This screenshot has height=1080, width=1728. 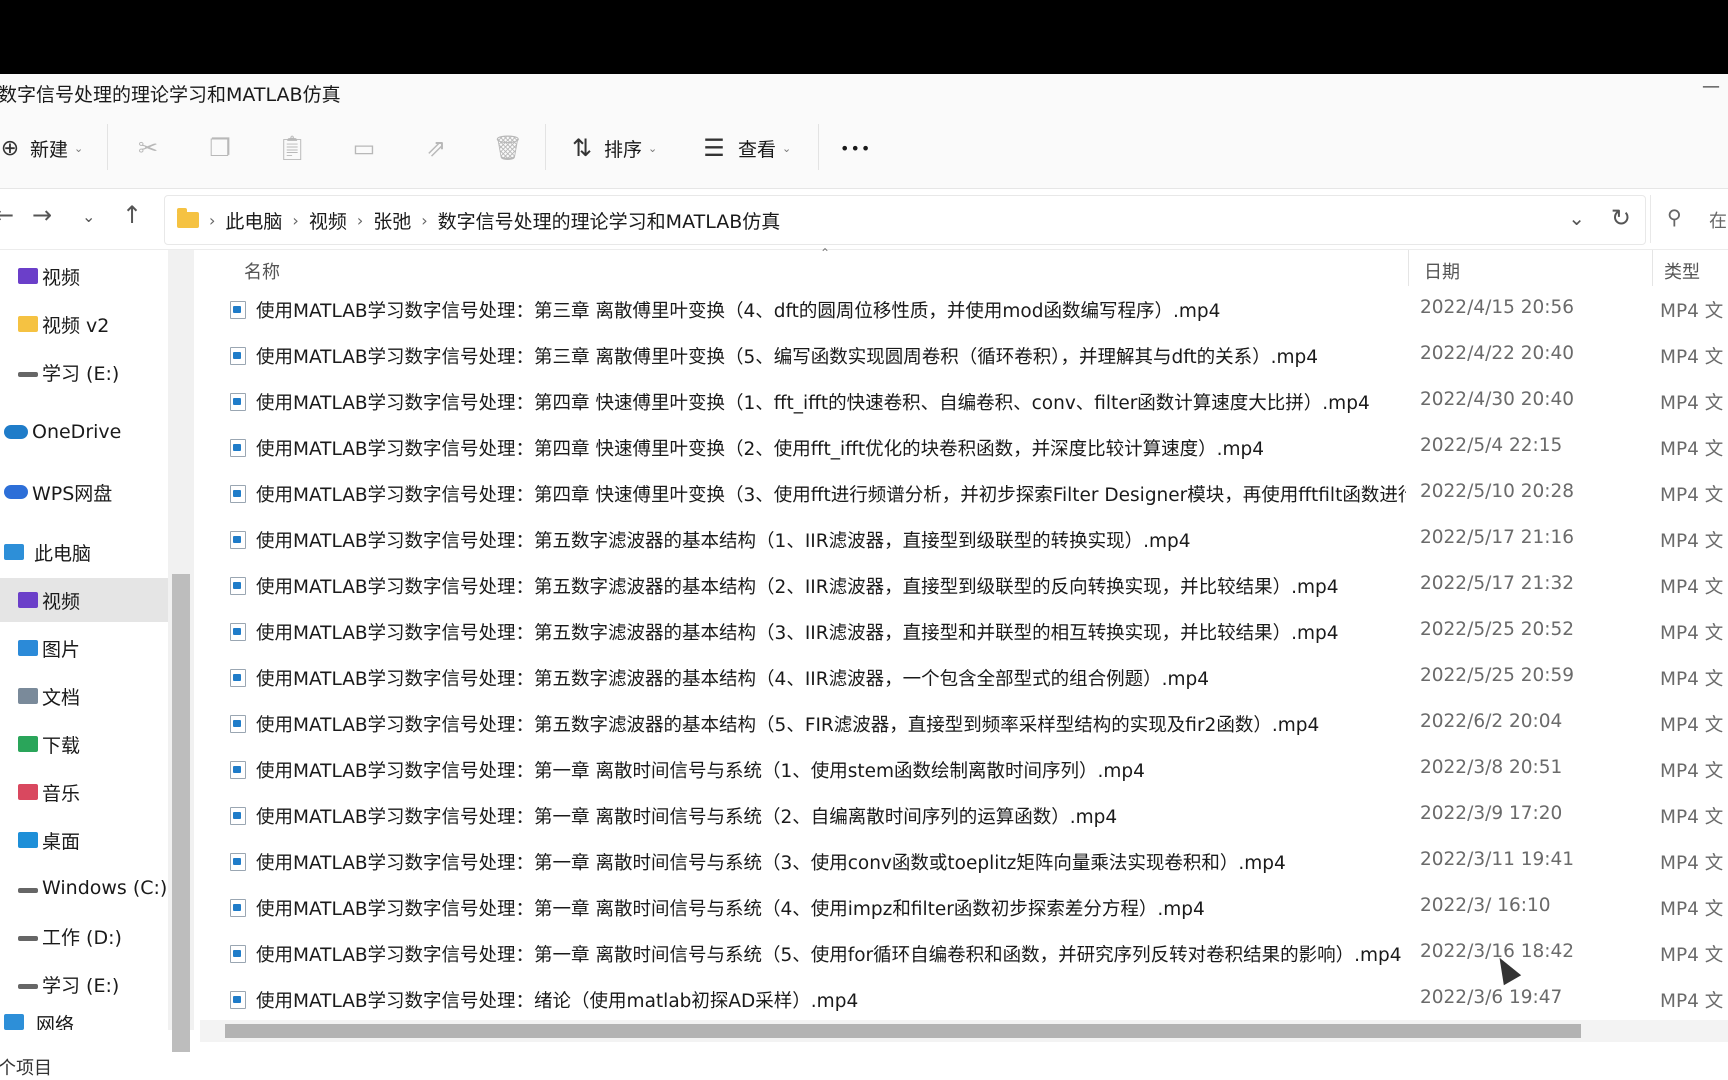 What do you see at coordinates (508, 148) in the screenshot?
I see `delete-button: 🗑︎` at bounding box center [508, 148].